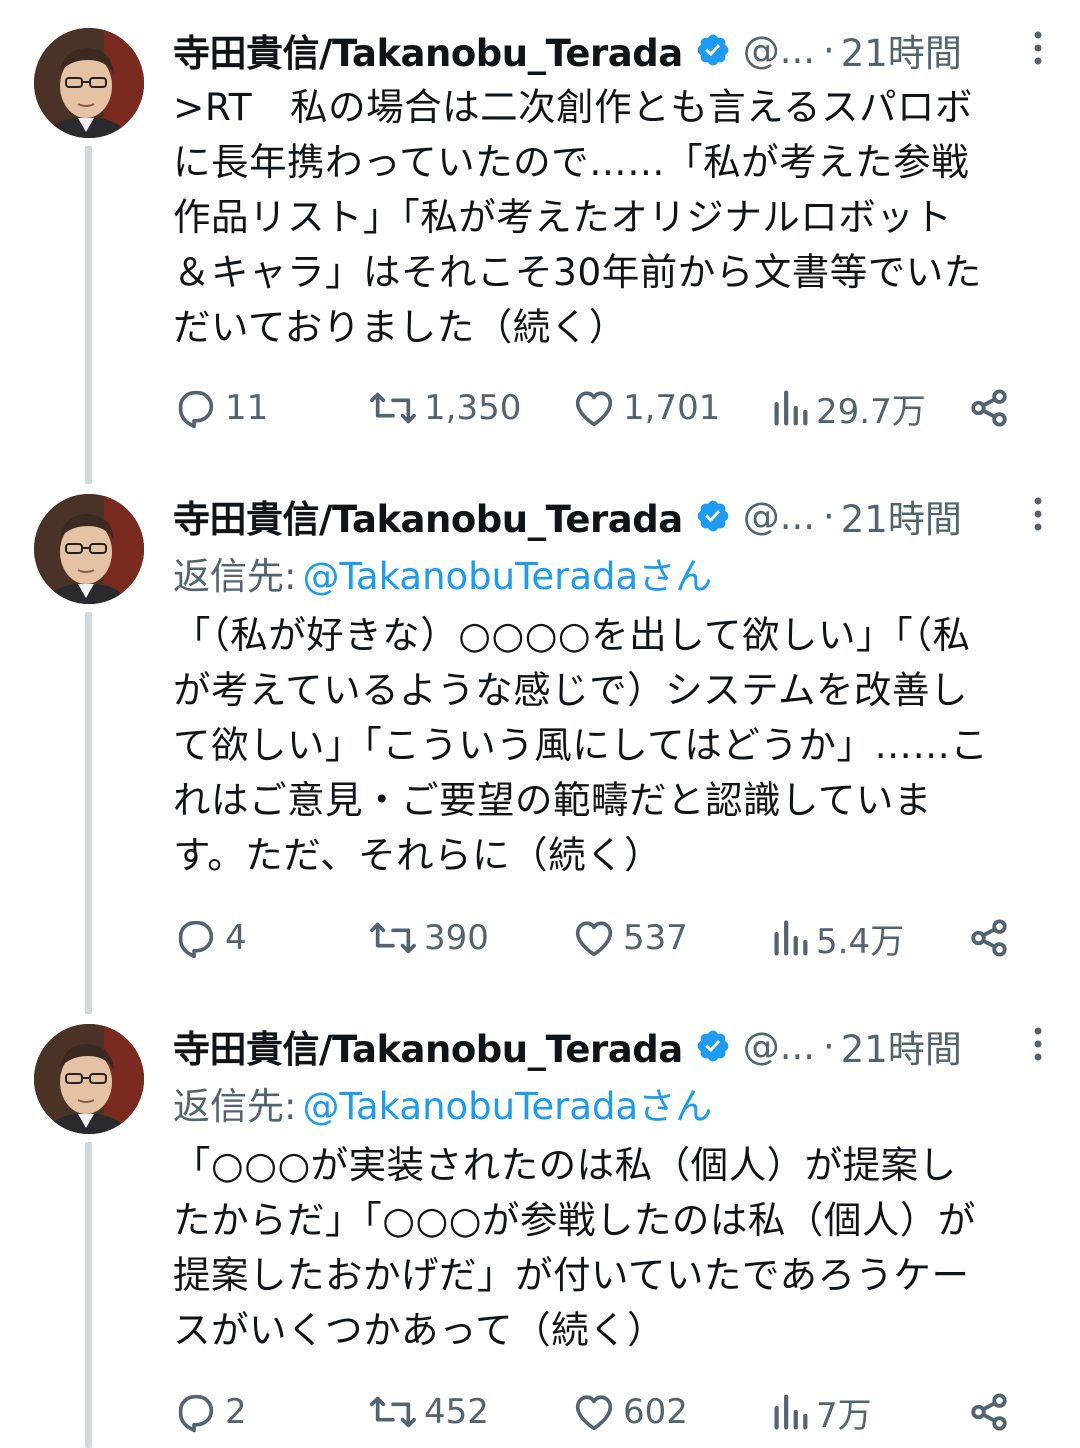 Image resolution: width=1080 pixels, height=1448 pixels. I want to click on tweet-actions: 4 390 537 5.4万, so click(601, 938).